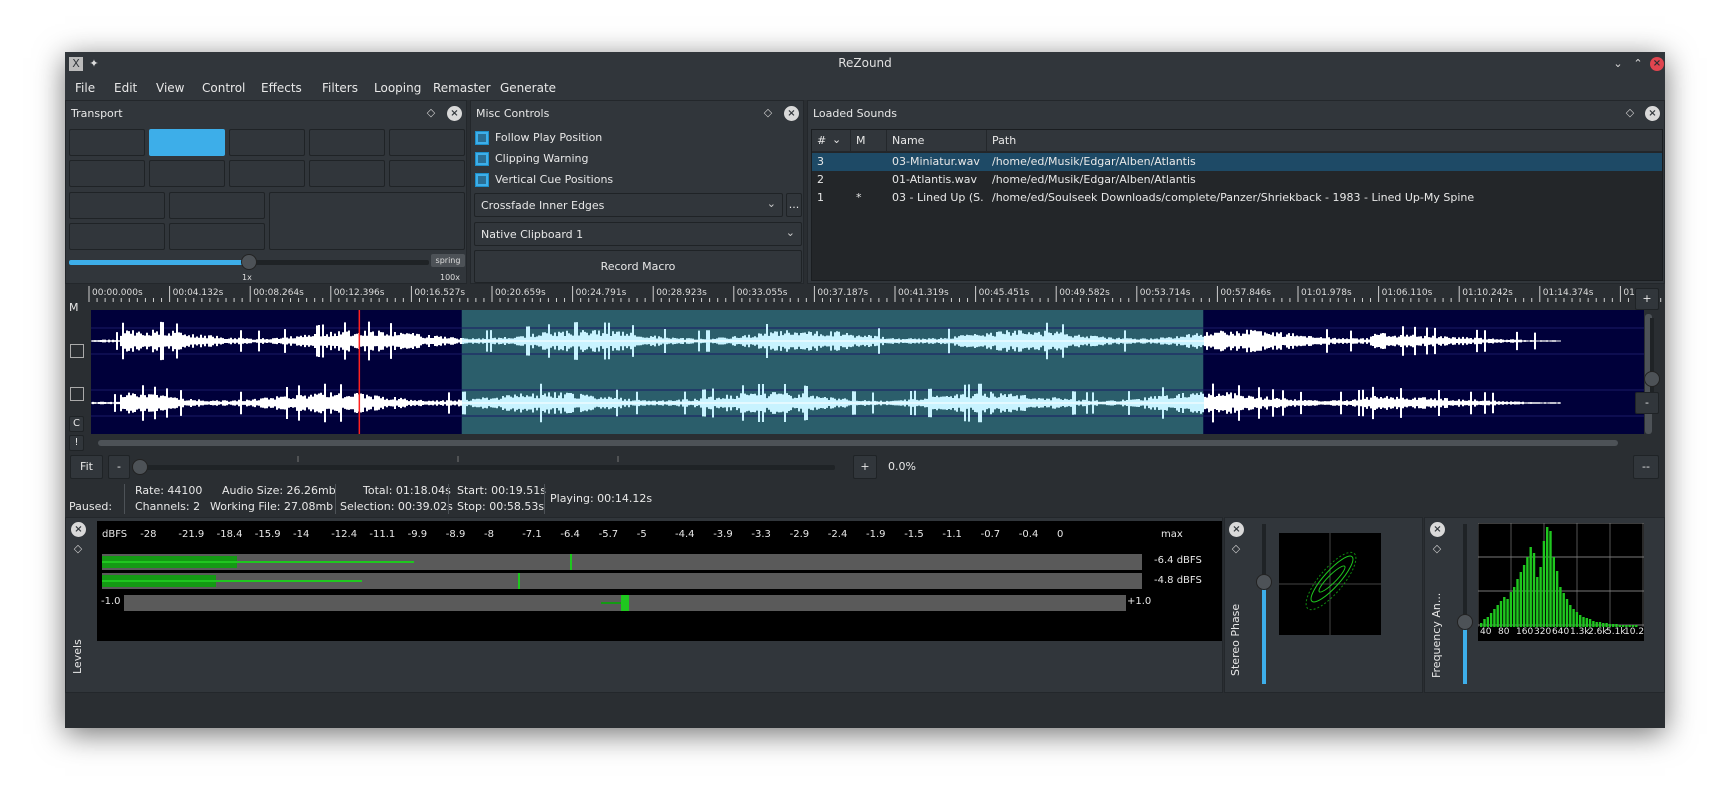  Describe the element at coordinates (761, 534) in the screenshot. I see `level-scale-label: -3.3` at that location.